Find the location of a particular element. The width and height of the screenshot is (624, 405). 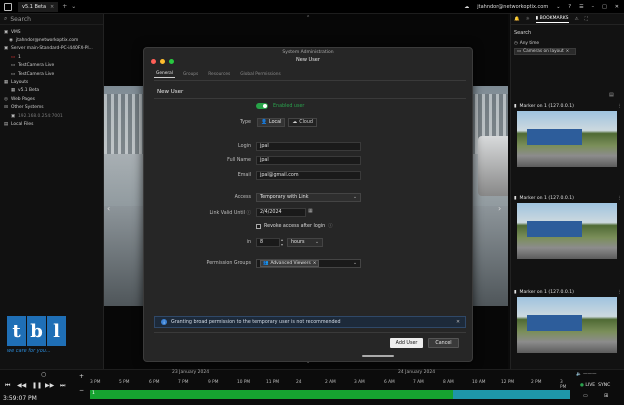

footage-bar-secondary is located at coordinates (511, 394).